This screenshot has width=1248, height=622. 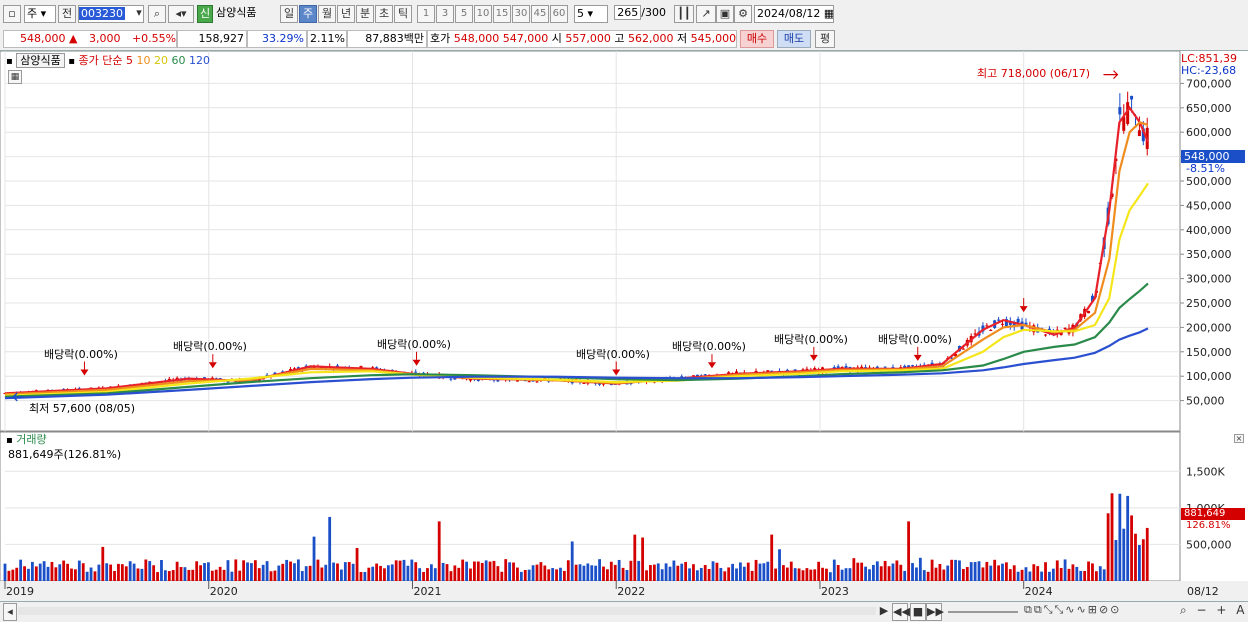 I want to click on scrollbar-track, so click(x=447, y=611).